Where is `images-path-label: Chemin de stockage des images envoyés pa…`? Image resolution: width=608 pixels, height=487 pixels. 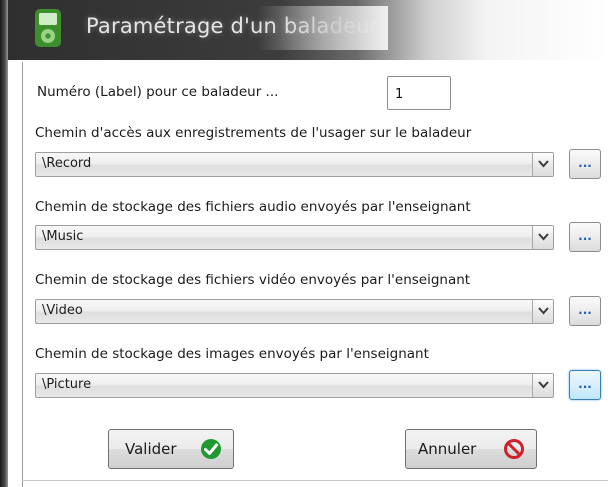
images-path-label: Chemin de stockage des images envoyés pa… is located at coordinates (232, 354).